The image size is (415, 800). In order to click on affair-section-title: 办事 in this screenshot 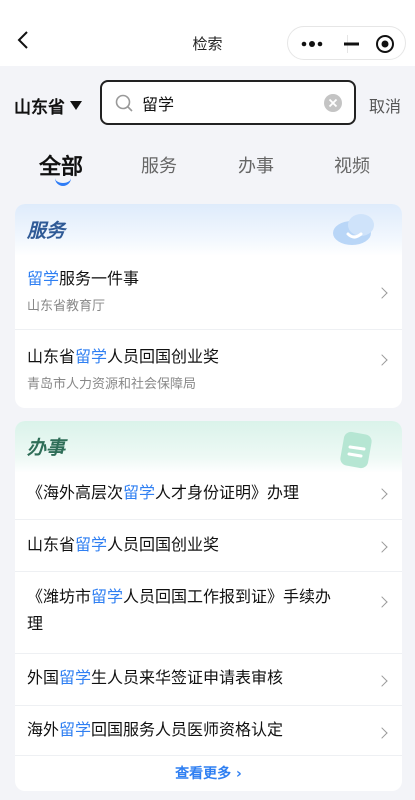, I will do `click(46, 448)`.